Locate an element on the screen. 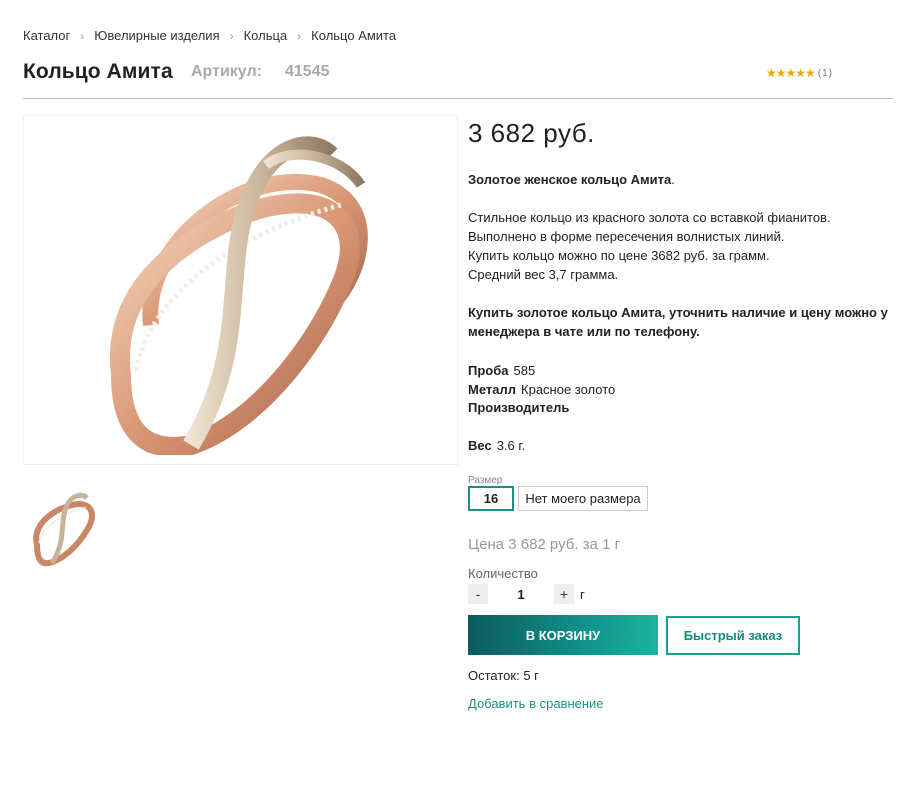  prop-probe-value: 585 is located at coordinates (524, 370).